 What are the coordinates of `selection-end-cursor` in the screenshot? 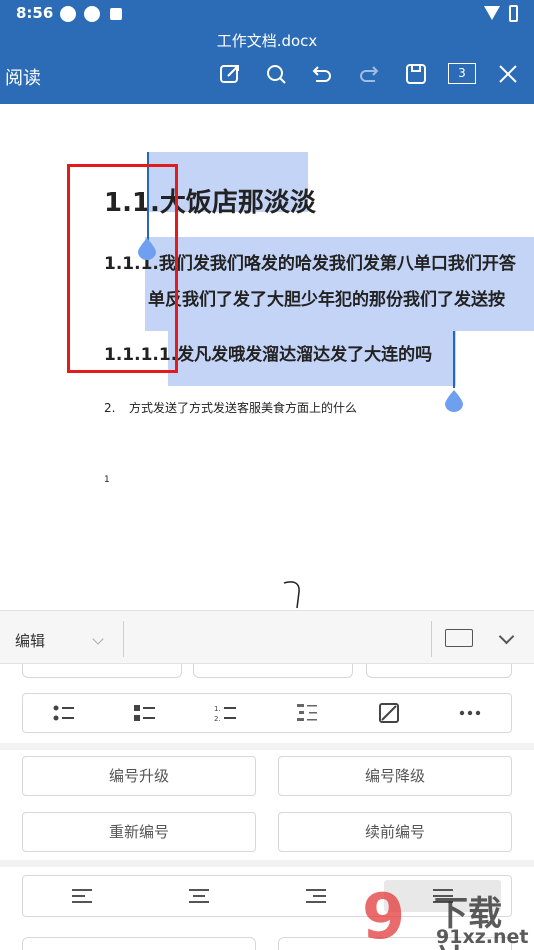 It's located at (454, 359).